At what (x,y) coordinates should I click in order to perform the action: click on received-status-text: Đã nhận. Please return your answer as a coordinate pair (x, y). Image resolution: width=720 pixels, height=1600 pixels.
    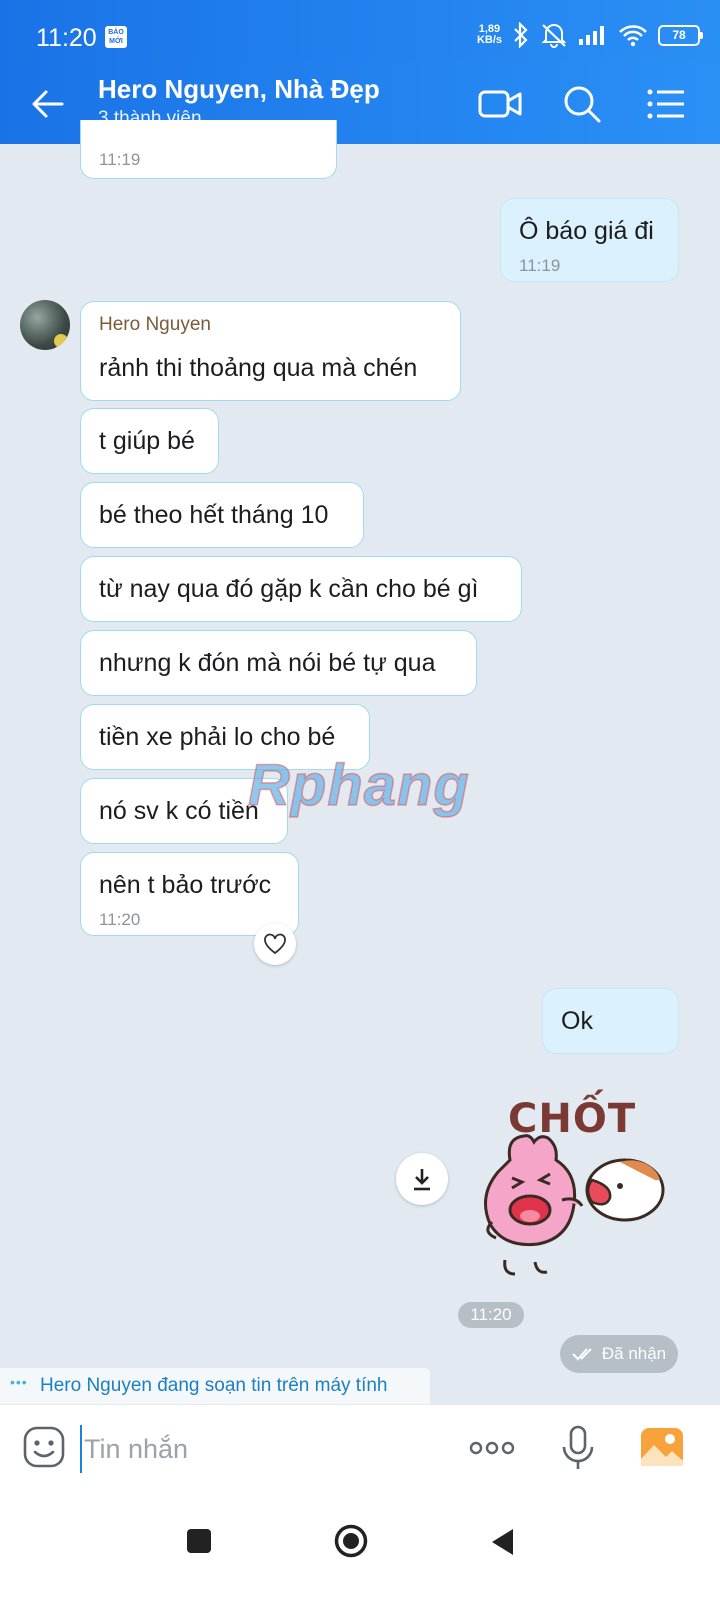
    Looking at the image, I should click on (634, 1353).